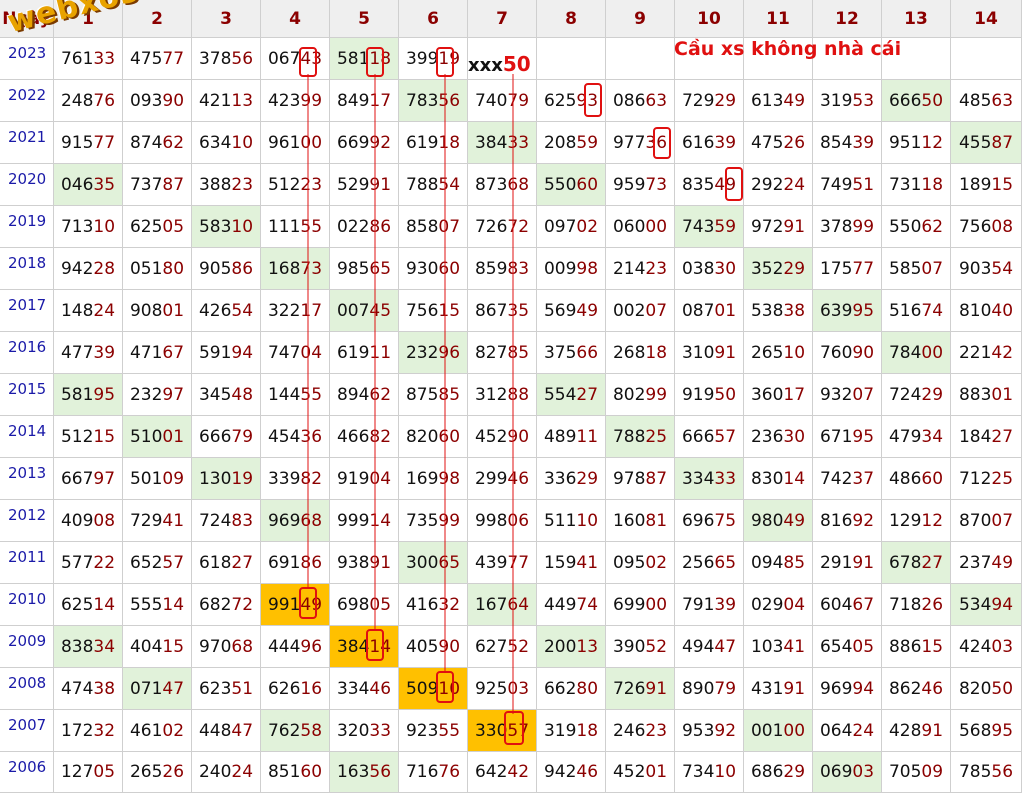 The image size is (1022, 793). What do you see at coordinates (836, 772) in the screenshot?
I see `result-prefix: 069` at bounding box center [836, 772].